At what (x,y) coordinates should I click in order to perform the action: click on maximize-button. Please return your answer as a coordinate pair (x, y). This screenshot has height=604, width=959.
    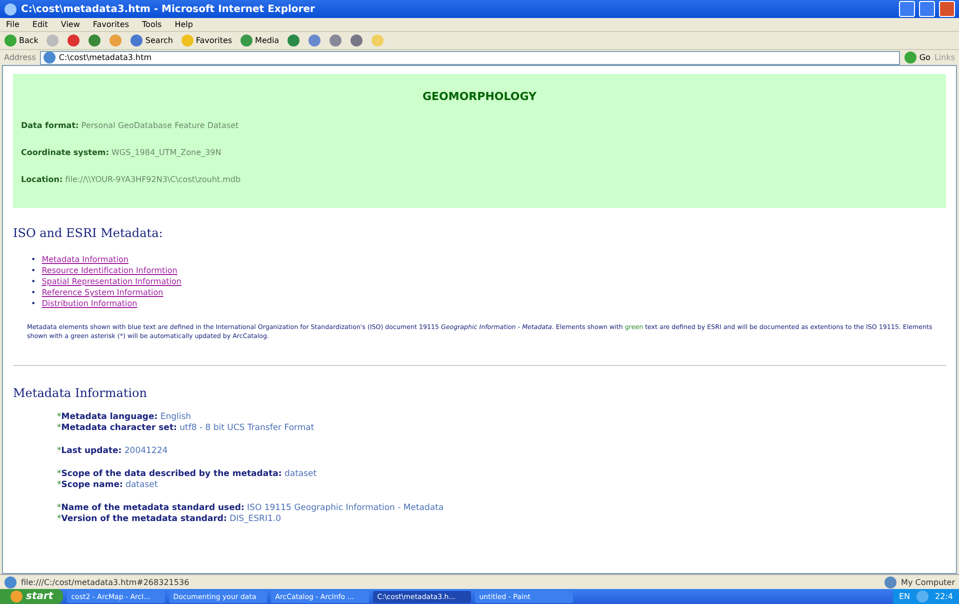
    Looking at the image, I should click on (927, 9).